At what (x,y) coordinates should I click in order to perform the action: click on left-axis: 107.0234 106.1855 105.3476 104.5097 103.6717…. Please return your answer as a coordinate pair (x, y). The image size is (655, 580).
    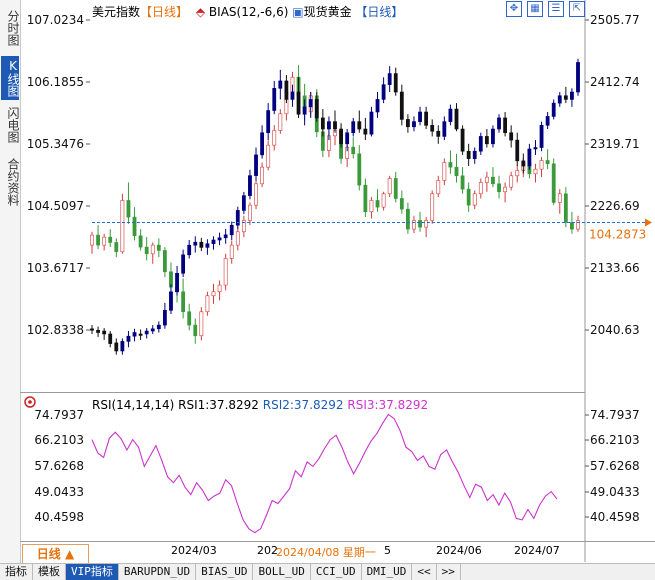
    Looking at the image, I should click on (58, 175).